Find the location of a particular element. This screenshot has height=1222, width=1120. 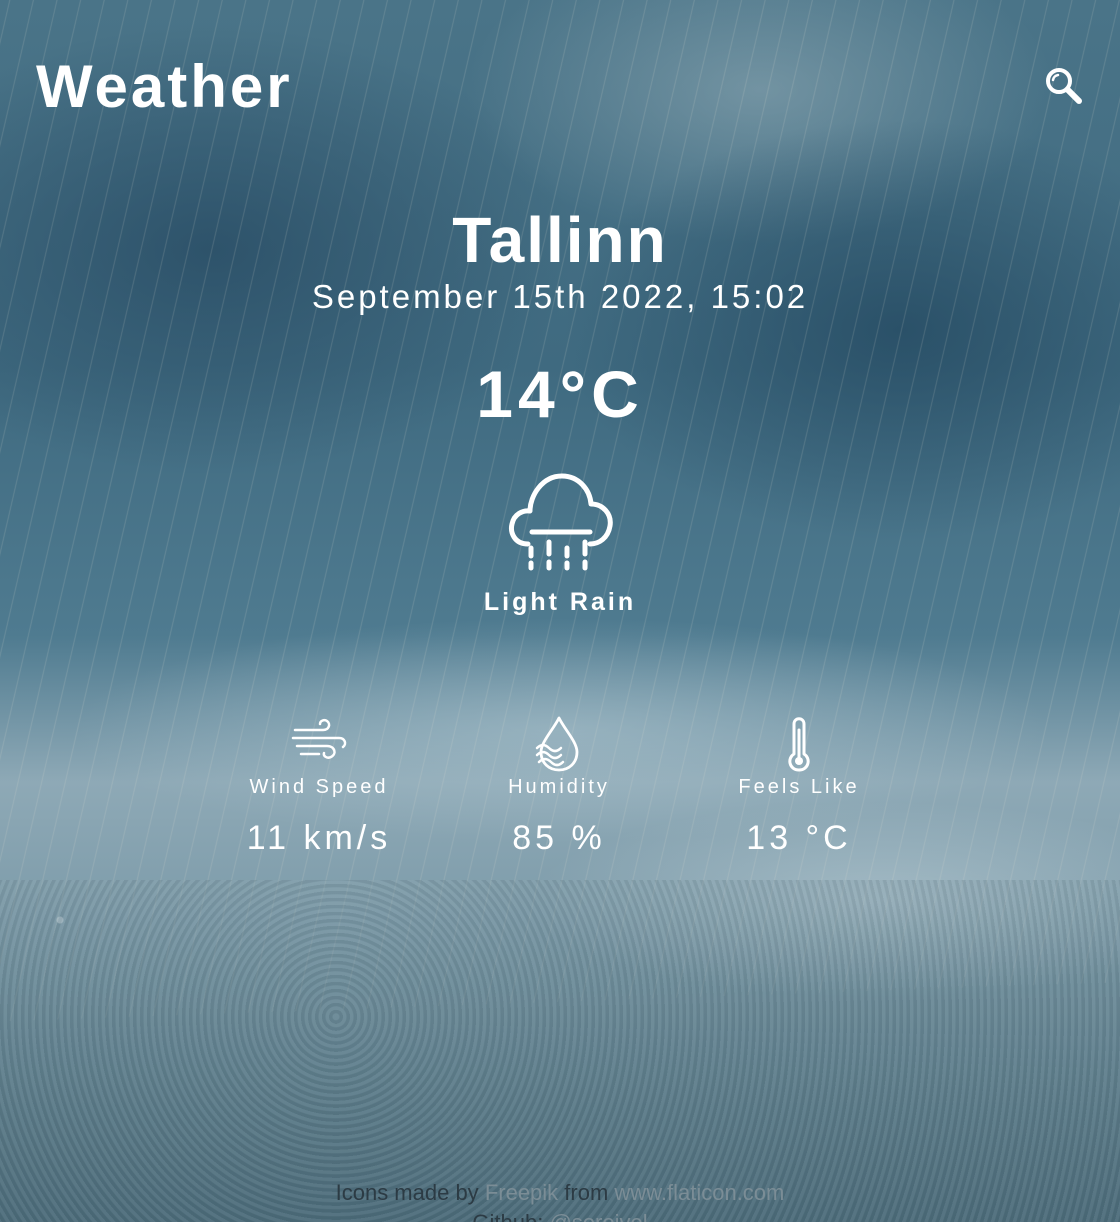

current-temperature: 14°C is located at coordinates (560, 394).